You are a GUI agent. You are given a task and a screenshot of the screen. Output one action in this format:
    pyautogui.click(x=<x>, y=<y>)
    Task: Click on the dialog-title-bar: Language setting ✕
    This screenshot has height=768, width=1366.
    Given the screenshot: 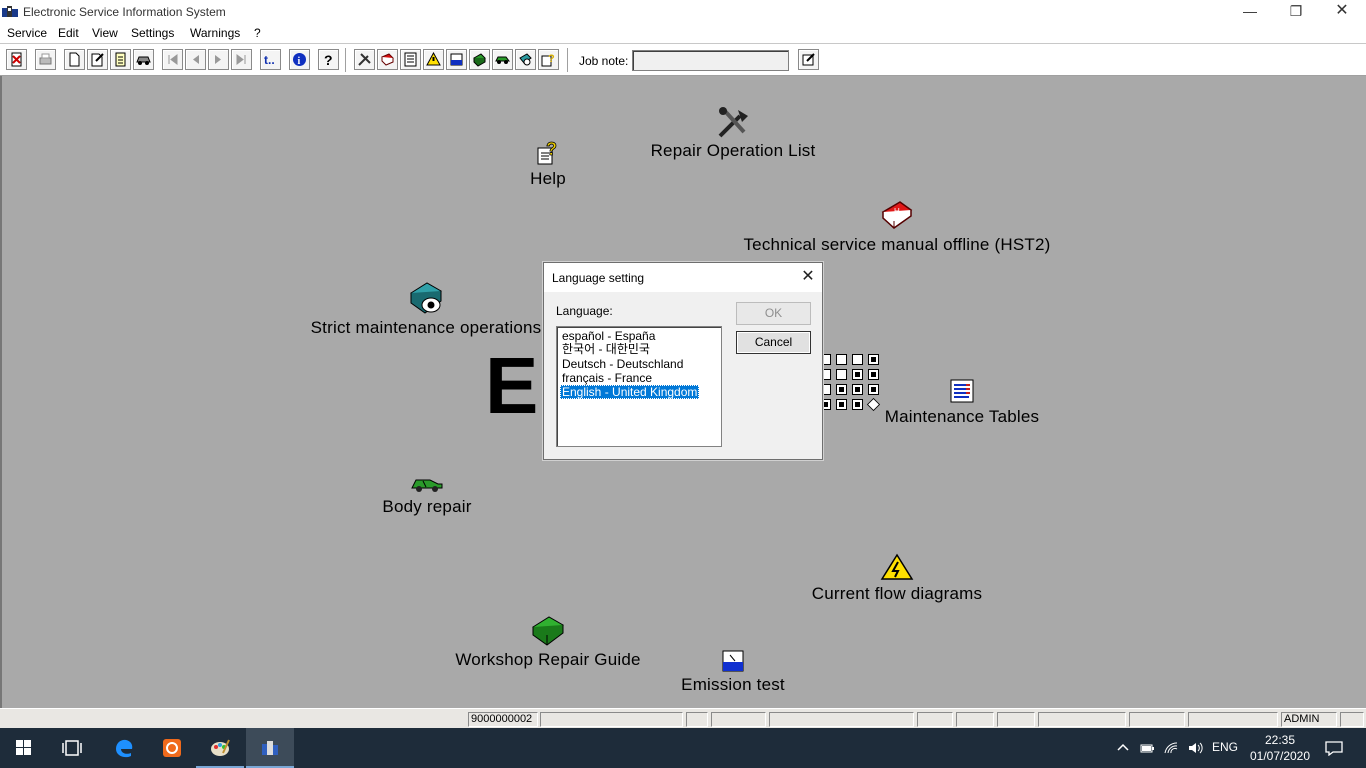 What is the action you would take?
    pyautogui.click(x=683, y=277)
    